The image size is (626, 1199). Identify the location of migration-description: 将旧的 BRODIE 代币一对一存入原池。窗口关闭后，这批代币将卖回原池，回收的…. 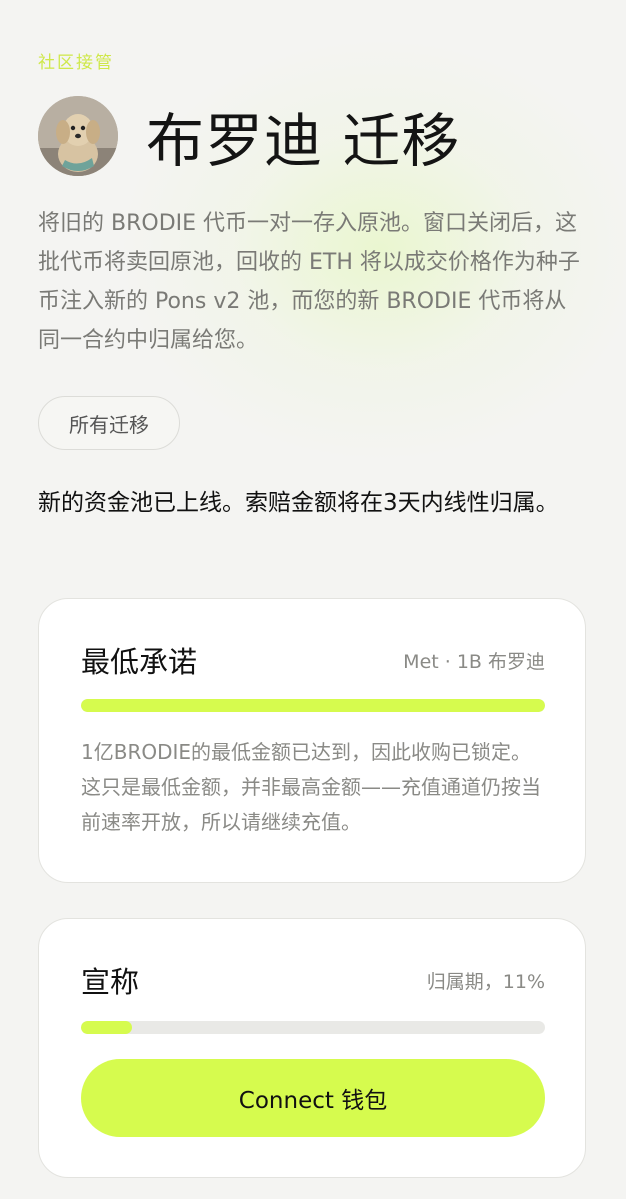
(309, 282).